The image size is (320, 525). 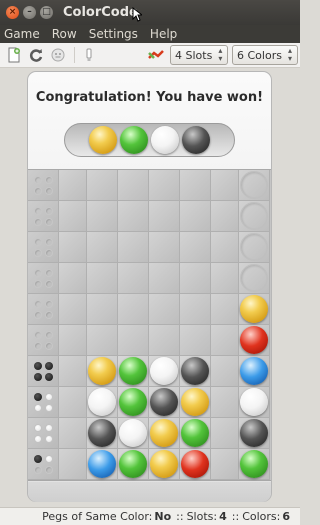 What do you see at coordinates (163, 34) in the screenshot?
I see `menu-help: Help` at bounding box center [163, 34].